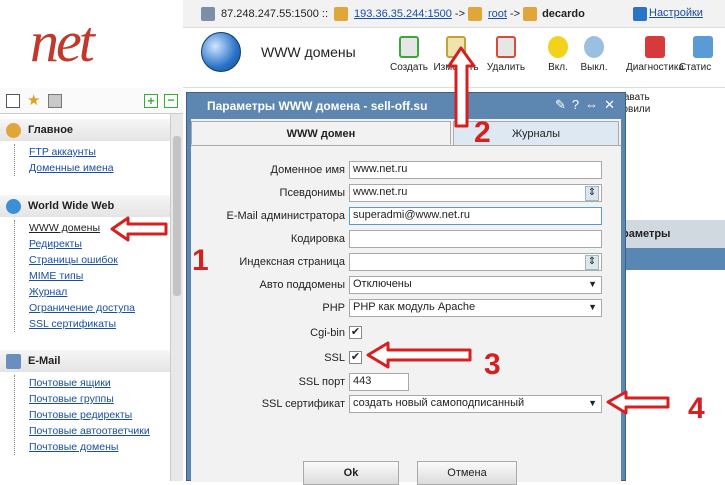 The height and width of the screenshot is (485, 725). What do you see at coordinates (676, 13) in the screenshot?
I see `settings-link: Настройки` at bounding box center [676, 13].